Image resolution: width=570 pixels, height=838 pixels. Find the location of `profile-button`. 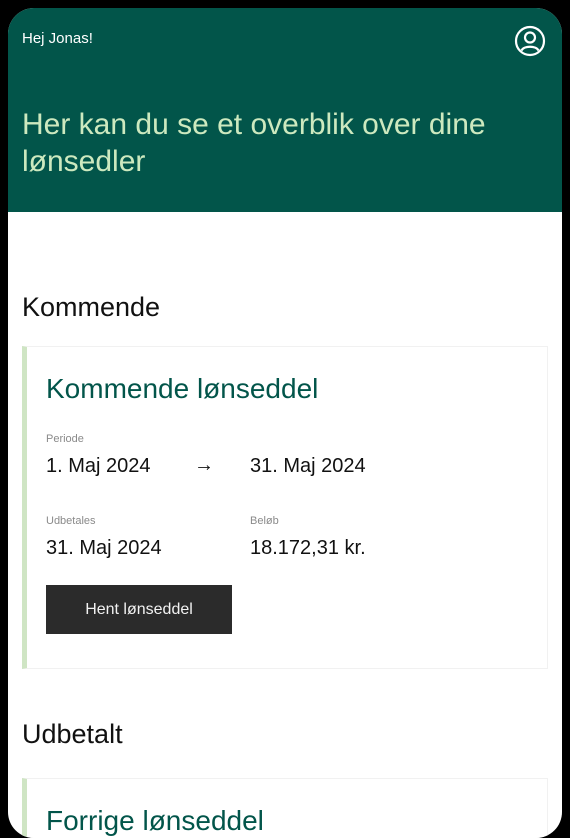

profile-button is located at coordinates (530, 41).